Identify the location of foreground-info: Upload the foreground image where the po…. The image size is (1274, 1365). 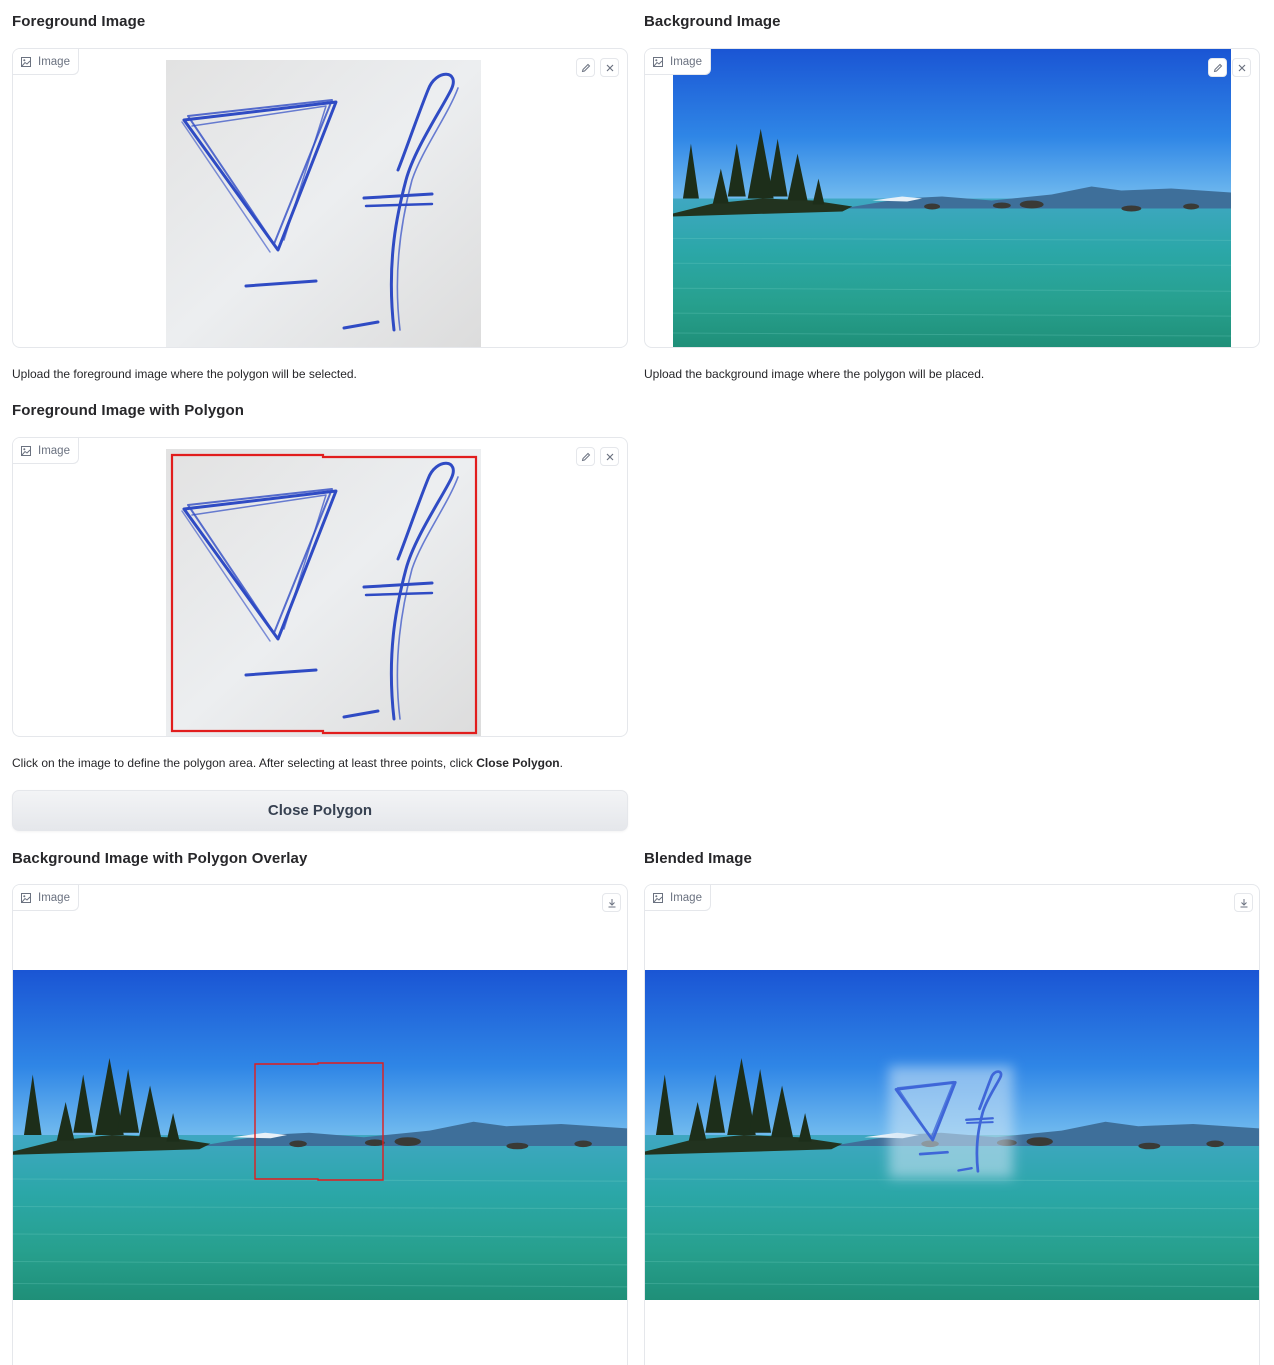
(184, 374).